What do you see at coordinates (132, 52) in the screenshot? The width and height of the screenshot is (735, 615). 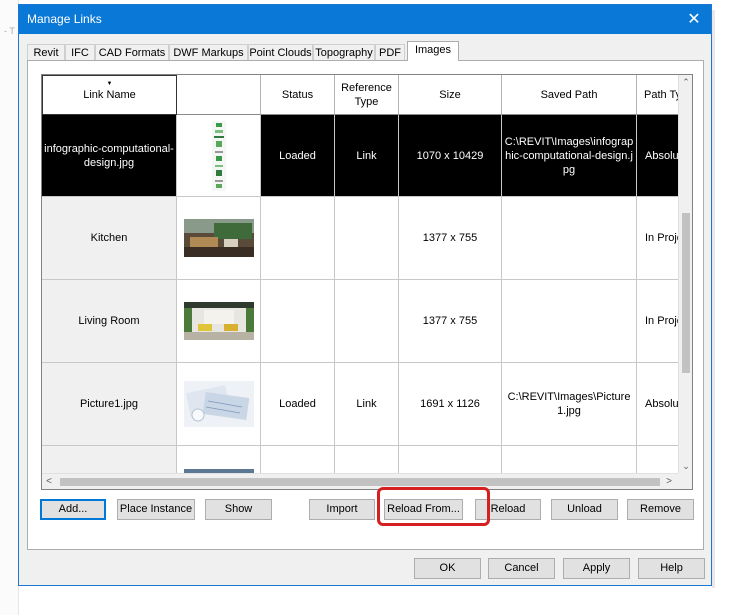 I see `tab-cad-formats: CAD Formats` at bounding box center [132, 52].